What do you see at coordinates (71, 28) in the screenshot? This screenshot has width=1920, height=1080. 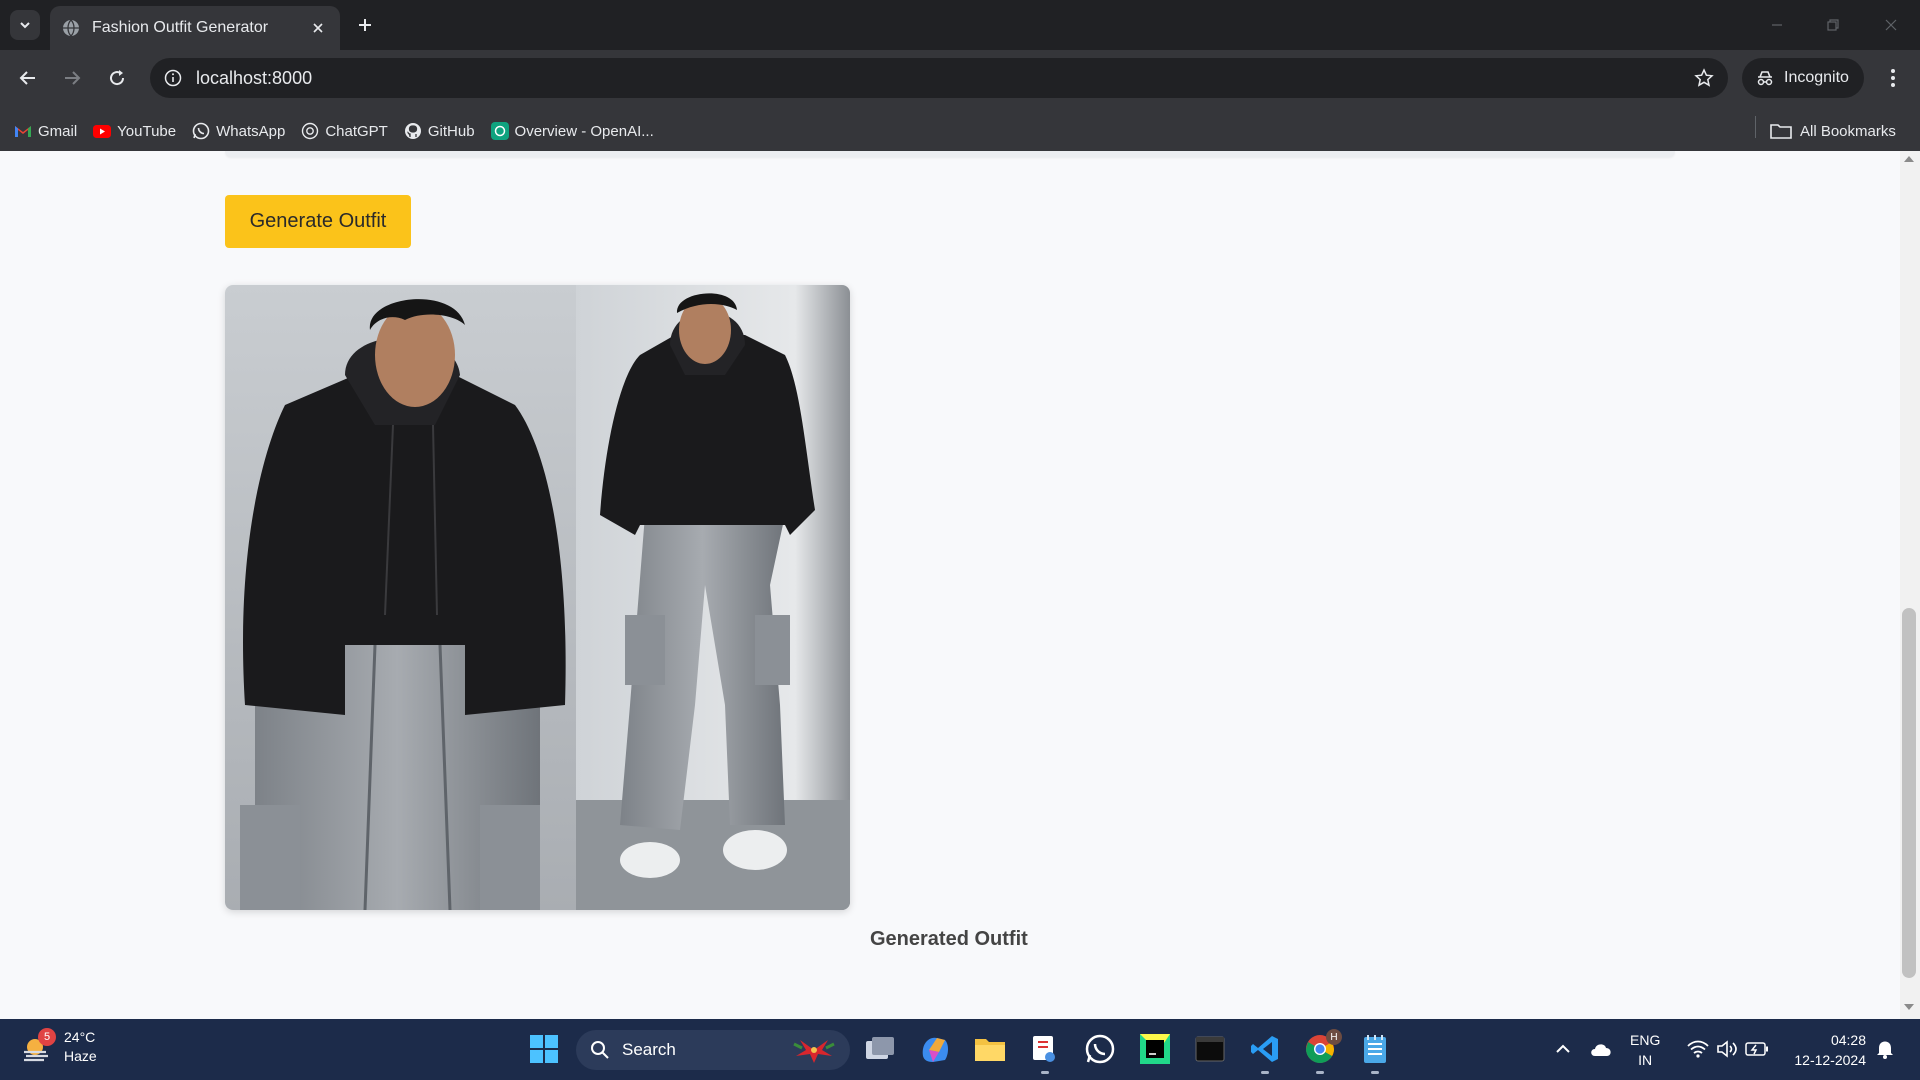 I see `globe-icon` at bounding box center [71, 28].